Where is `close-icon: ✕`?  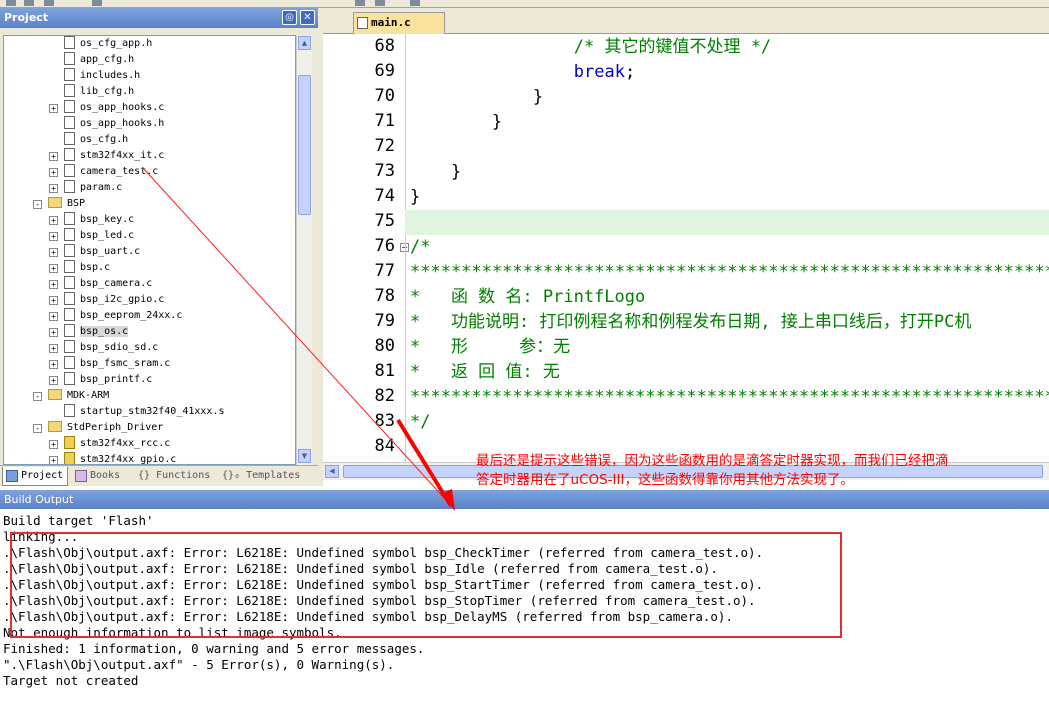
close-icon: ✕ is located at coordinates (307, 17).